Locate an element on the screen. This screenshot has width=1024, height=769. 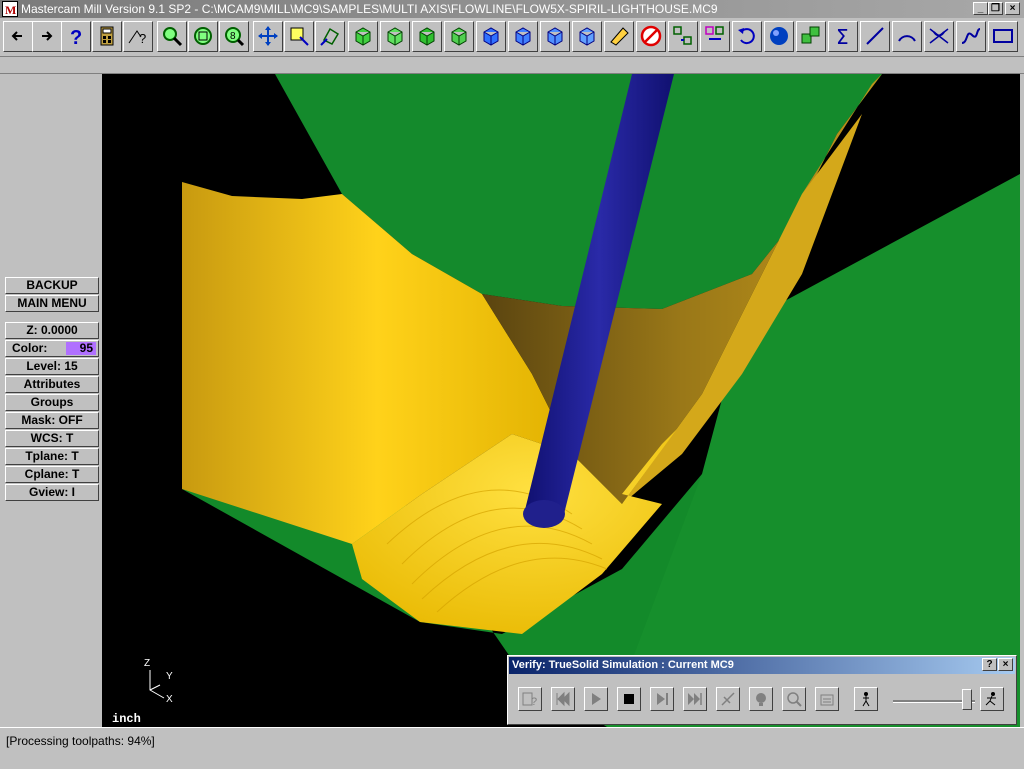
color-button: Color: 95 is located at coordinates (52, 348).